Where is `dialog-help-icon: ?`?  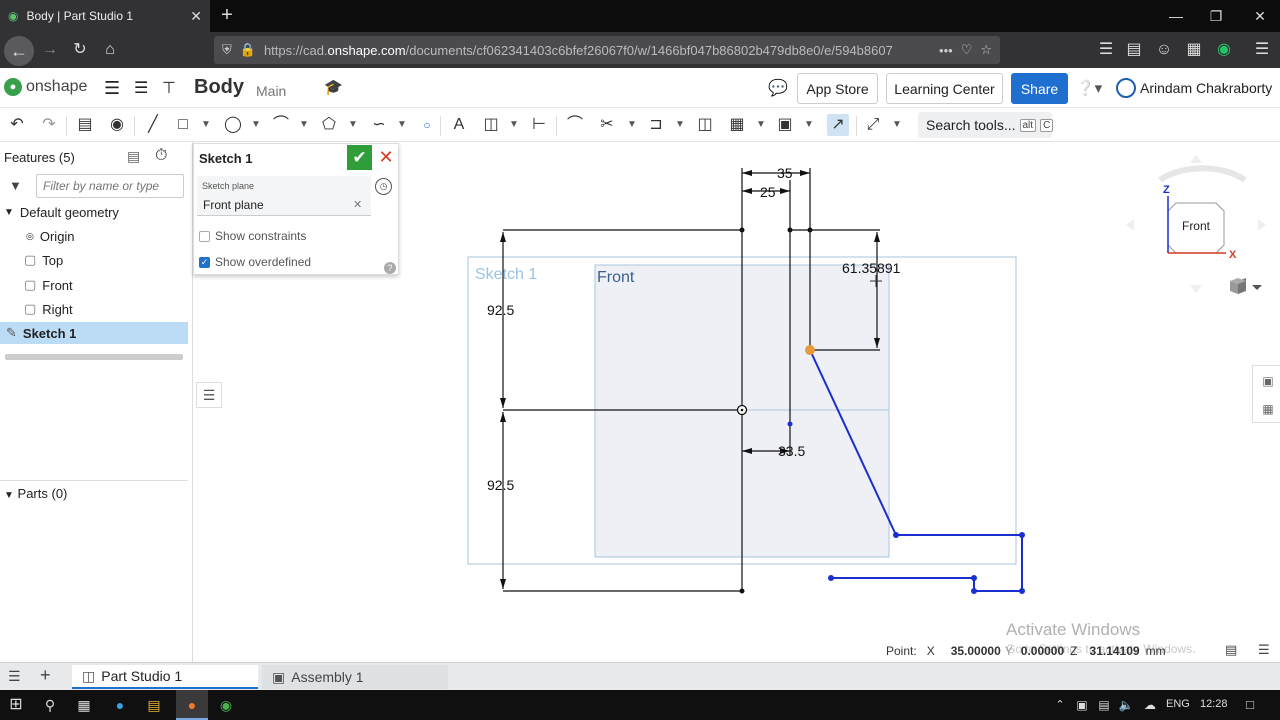 dialog-help-icon: ? is located at coordinates (390, 268).